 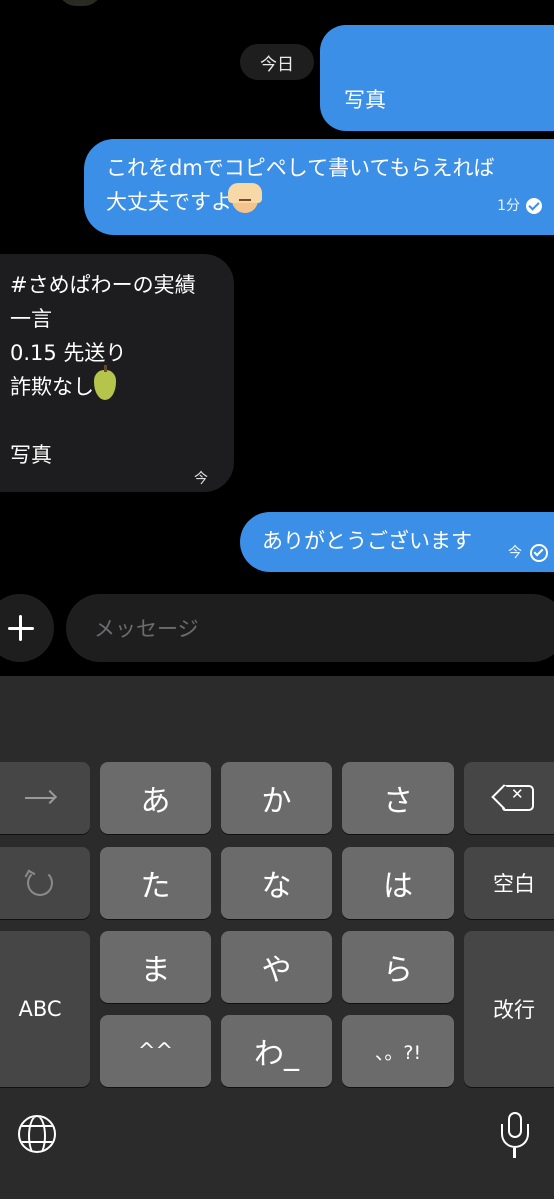 What do you see at coordinates (155, 967) in the screenshot?
I see `key-ma: ま` at bounding box center [155, 967].